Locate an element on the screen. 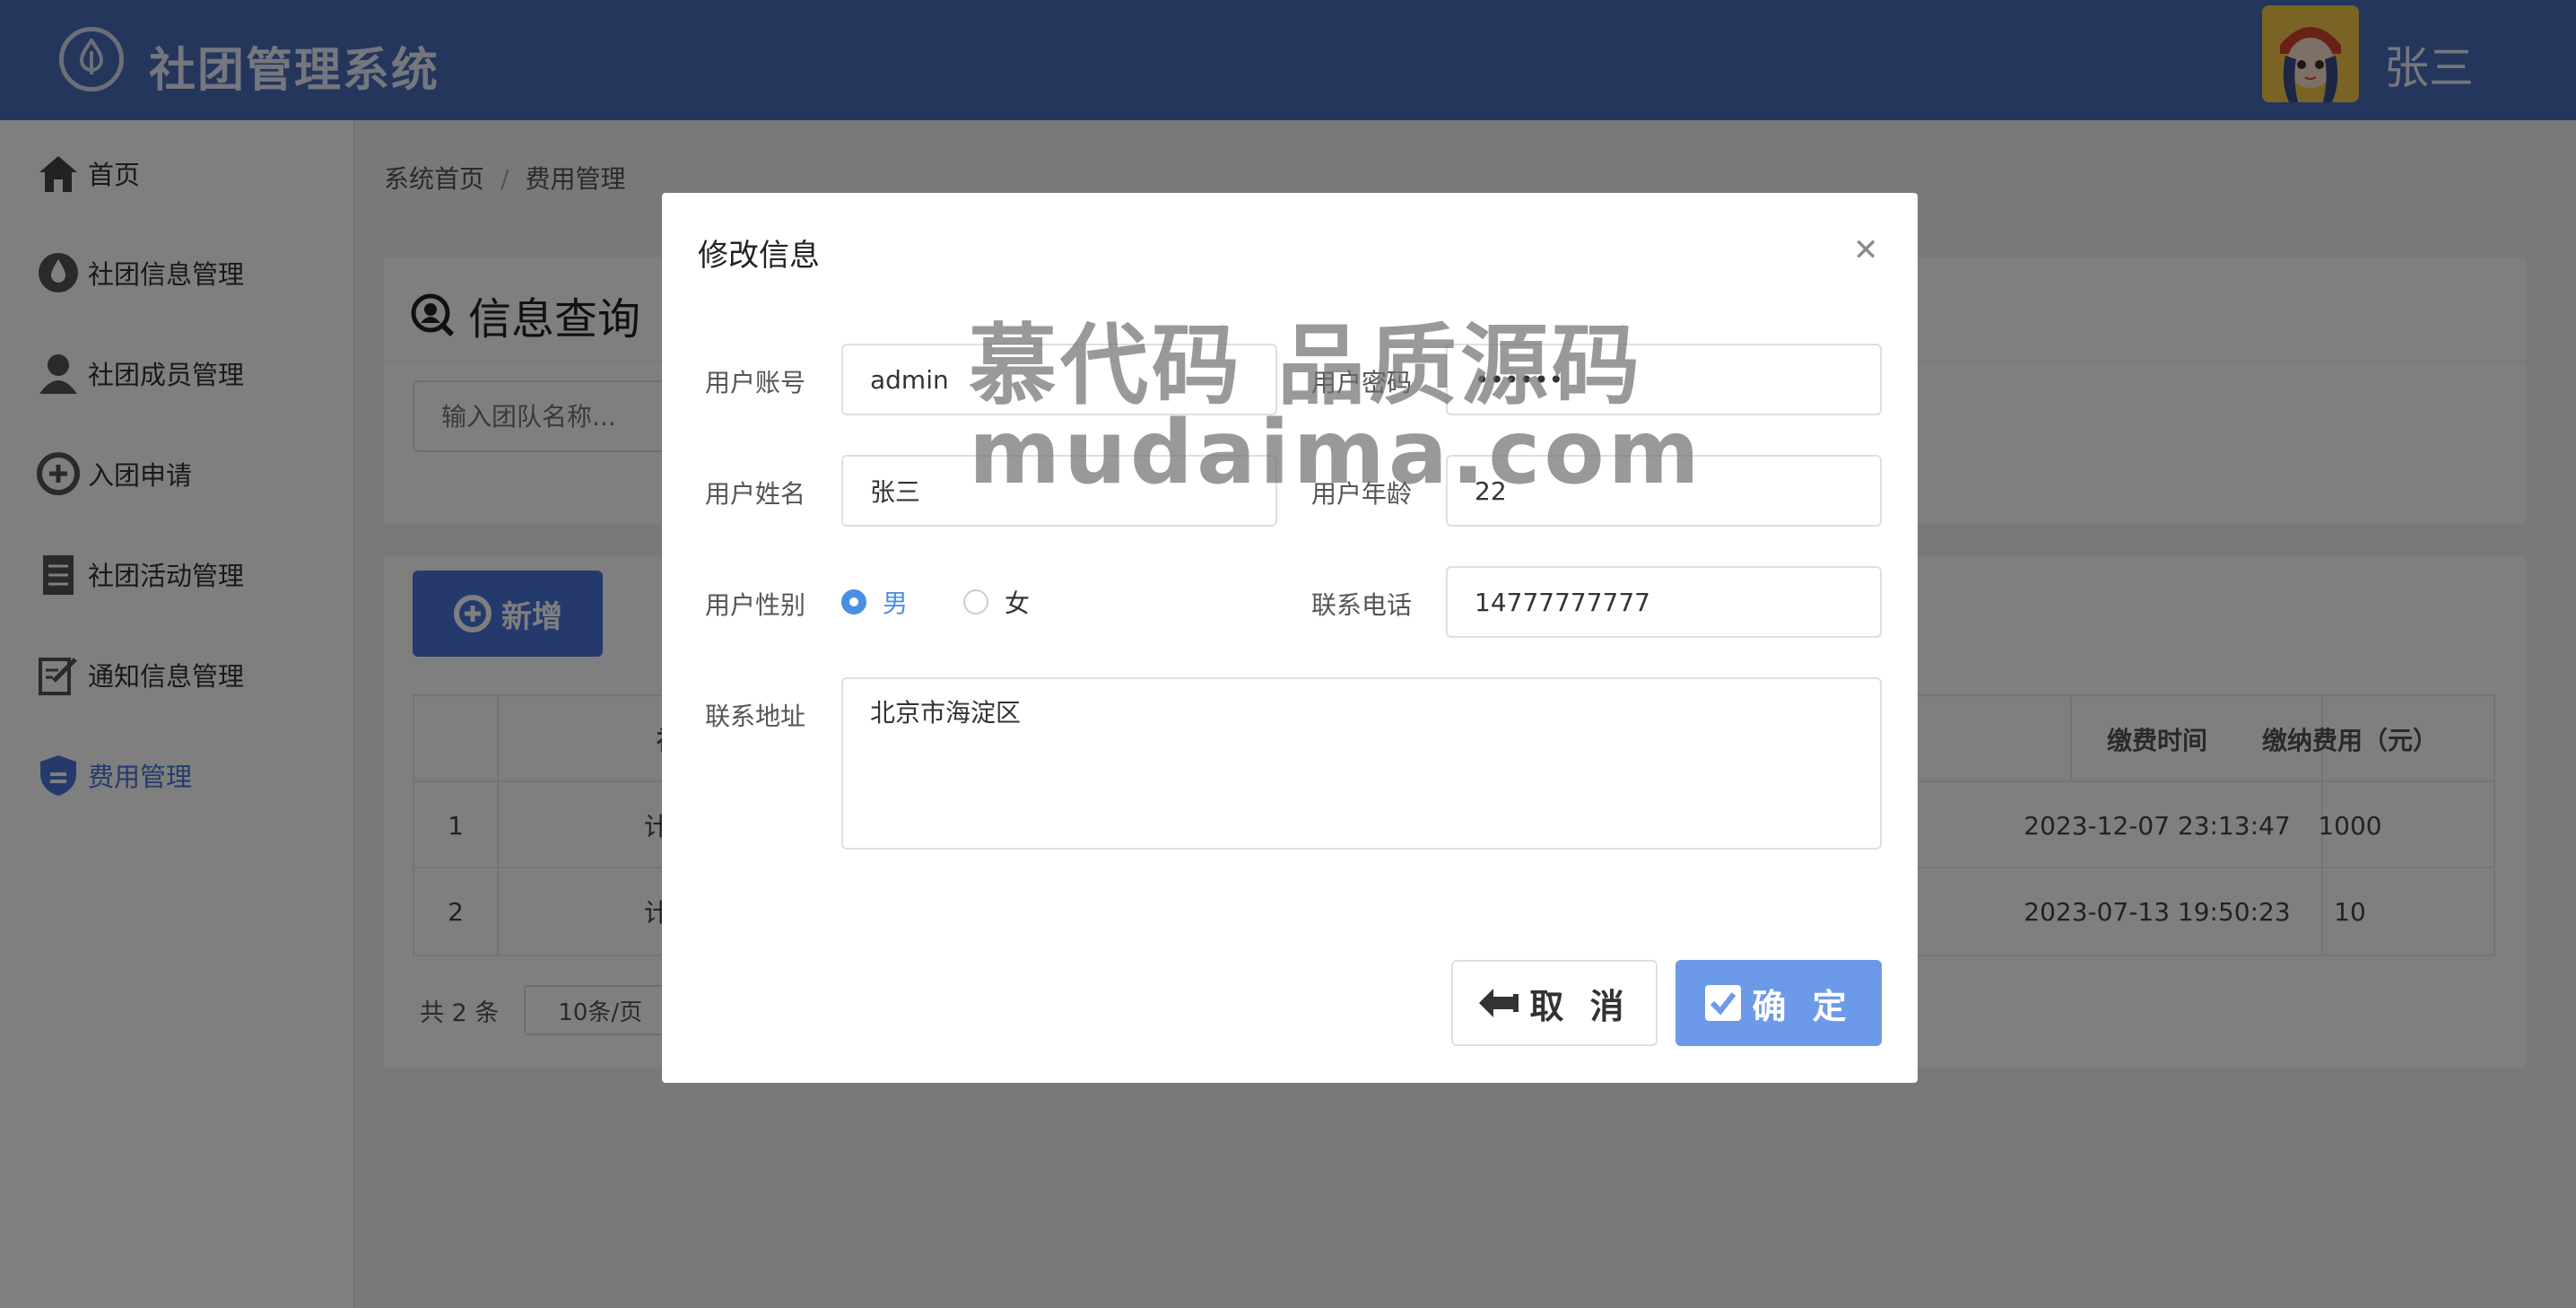 This screenshot has height=1308, width=2576. cancel-button-label: 取 消 is located at coordinates (1580, 1006).